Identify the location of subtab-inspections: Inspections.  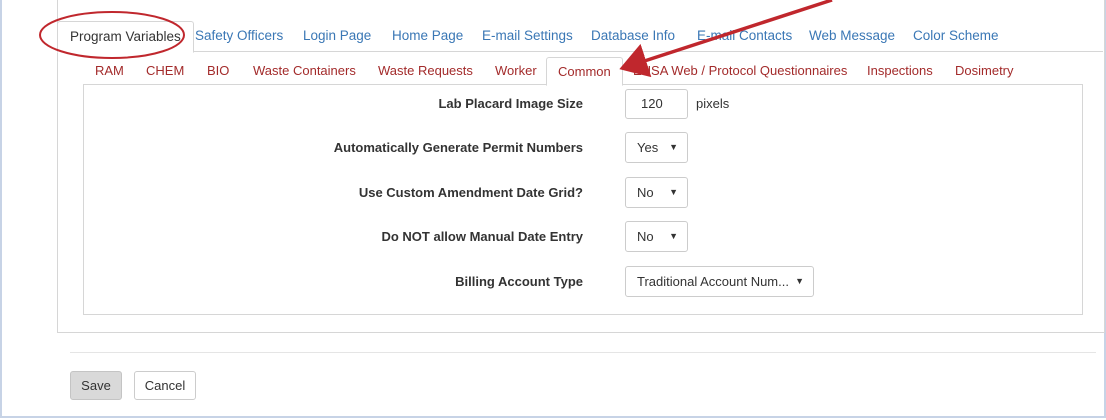
(900, 70).